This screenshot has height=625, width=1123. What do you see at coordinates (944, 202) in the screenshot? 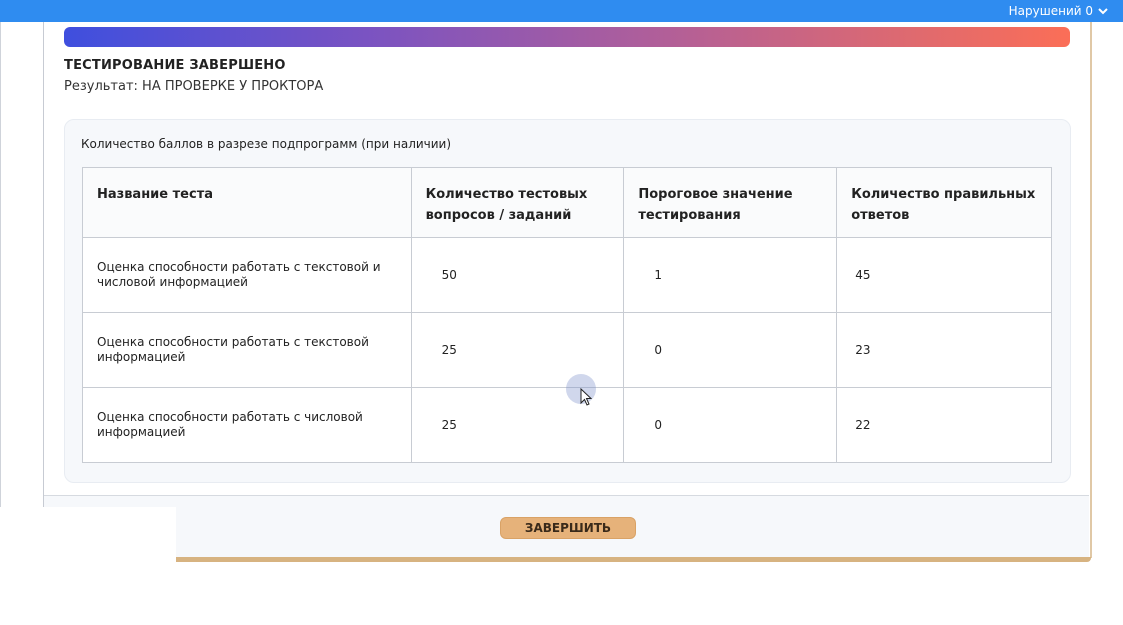
I see `header-correct-count: Количество правильных ответов` at bounding box center [944, 202].